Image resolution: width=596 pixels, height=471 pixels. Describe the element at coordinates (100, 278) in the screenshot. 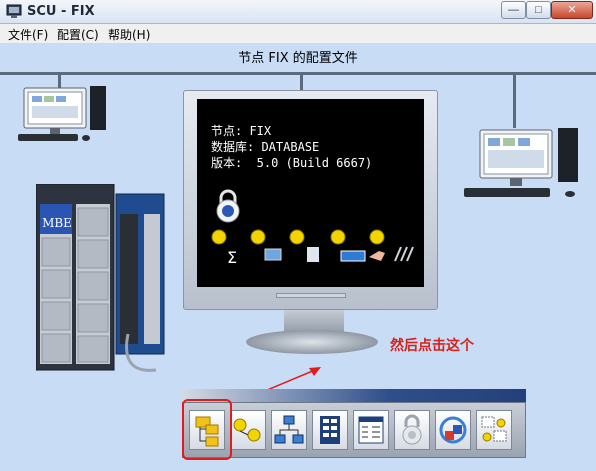

I see `plc-rack-icon` at that location.